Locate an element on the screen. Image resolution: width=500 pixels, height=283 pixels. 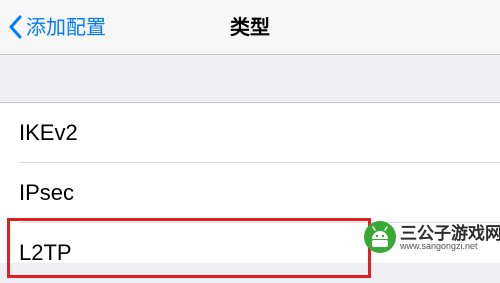
list-item-label: IPsec is located at coordinates (47, 192).